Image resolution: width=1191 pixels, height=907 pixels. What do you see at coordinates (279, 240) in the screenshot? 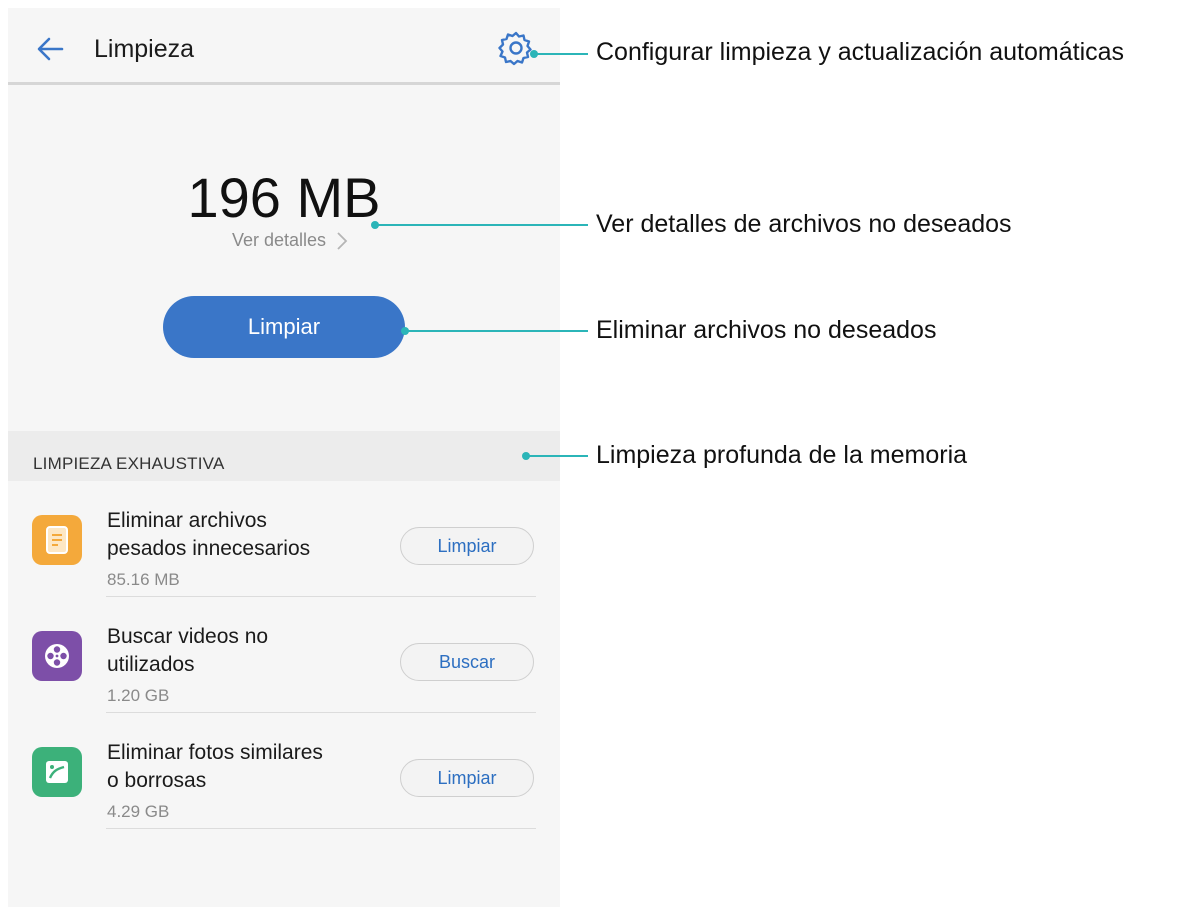
I see `view-details-label: Ver detalles` at bounding box center [279, 240].